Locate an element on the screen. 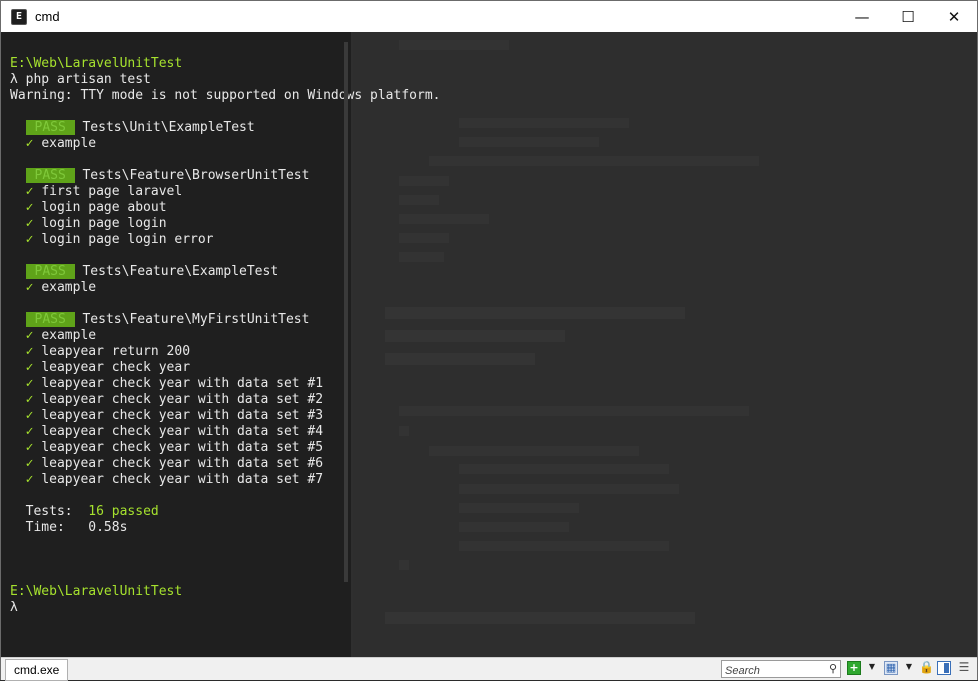  test-result-line: ✓ leapyear check year with data set #3 is located at coordinates (225, 416).